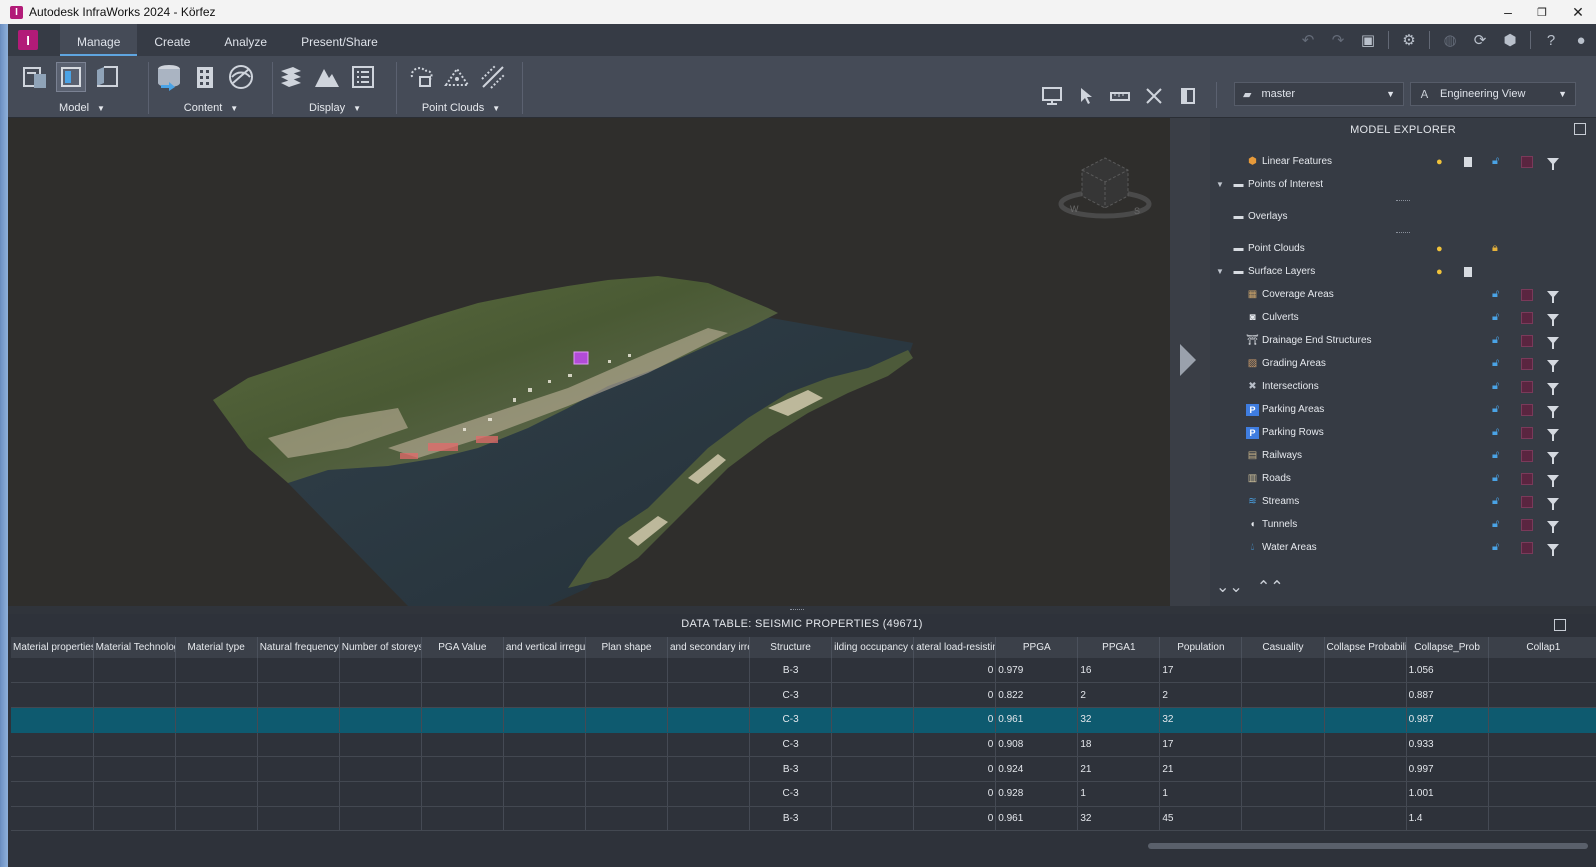 This screenshot has width=1596, height=867. I want to click on ribbon-group-display-label: Display, so click(327, 108).